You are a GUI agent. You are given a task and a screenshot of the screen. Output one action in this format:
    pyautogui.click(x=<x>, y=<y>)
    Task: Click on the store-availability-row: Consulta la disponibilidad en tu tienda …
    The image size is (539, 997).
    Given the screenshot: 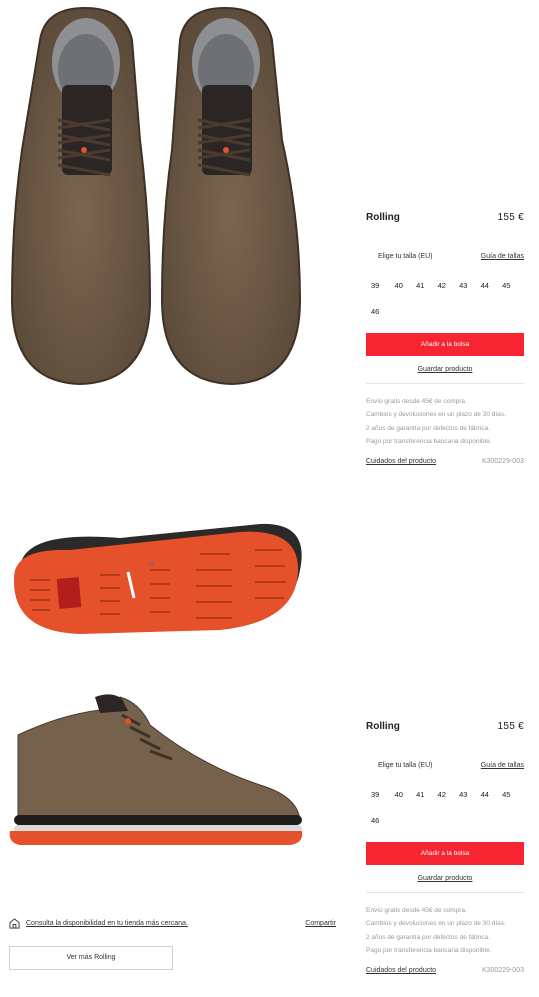 What is the action you would take?
    pyautogui.click(x=172, y=923)
    